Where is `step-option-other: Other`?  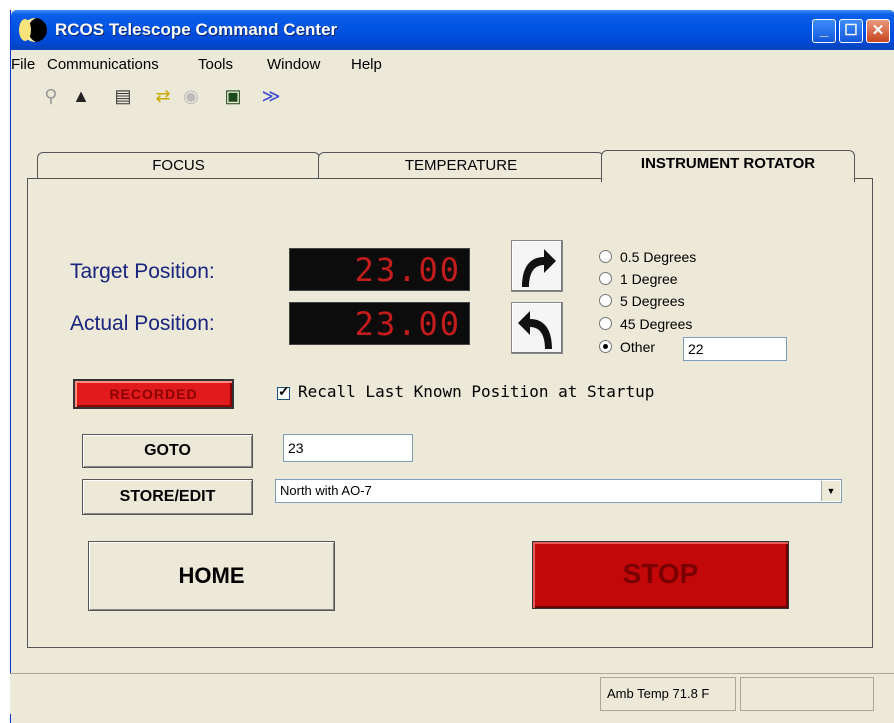
step-option-other: Other is located at coordinates (627, 347).